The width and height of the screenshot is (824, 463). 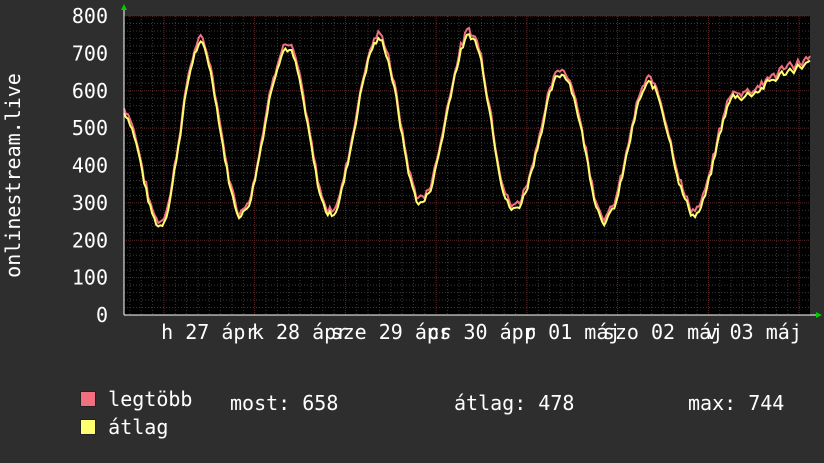 I want to click on x-tick-label: h 27 ápr, so click(x=209, y=332).